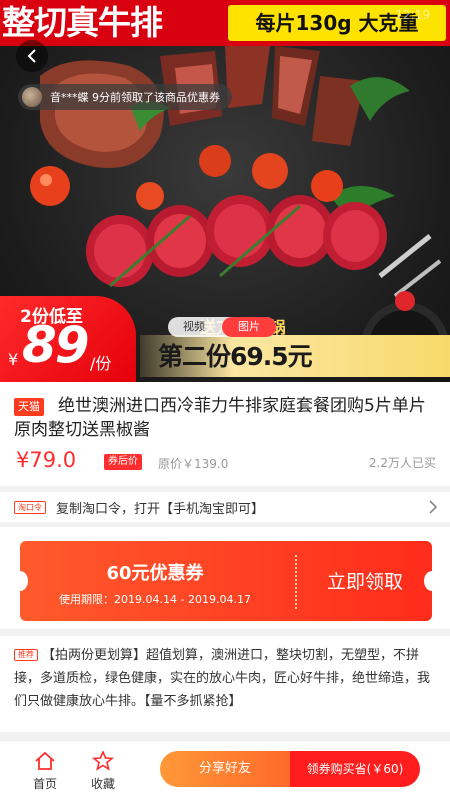 The width and height of the screenshot is (450, 800). What do you see at coordinates (365, 580) in the screenshot?
I see `claim-coupon-button: 立即领取` at bounding box center [365, 580].